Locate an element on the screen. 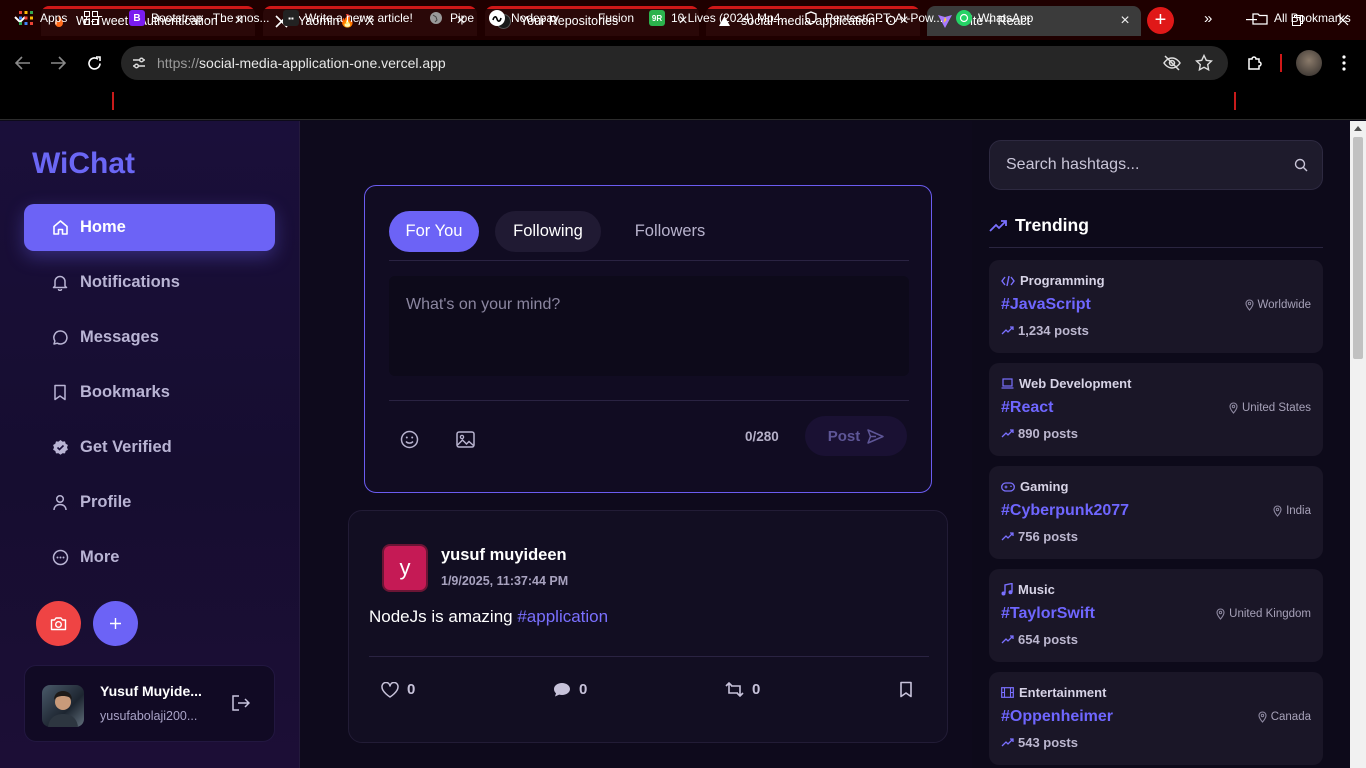 The image size is (1366, 768). bookmark-news: ▪▪ Write a news article! is located at coordinates (348, 18).